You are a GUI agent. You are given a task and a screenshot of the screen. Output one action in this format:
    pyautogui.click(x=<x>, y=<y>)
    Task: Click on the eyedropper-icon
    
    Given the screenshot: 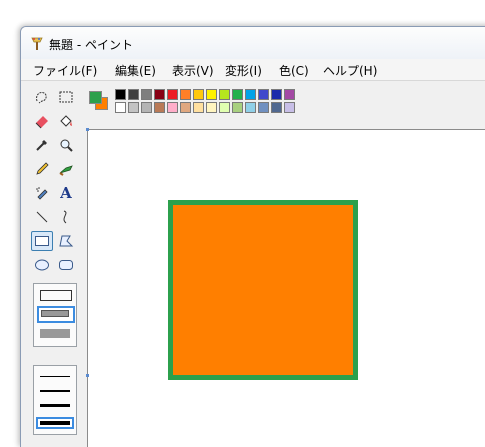 What is the action you would take?
    pyautogui.click(x=42, y=145)
    